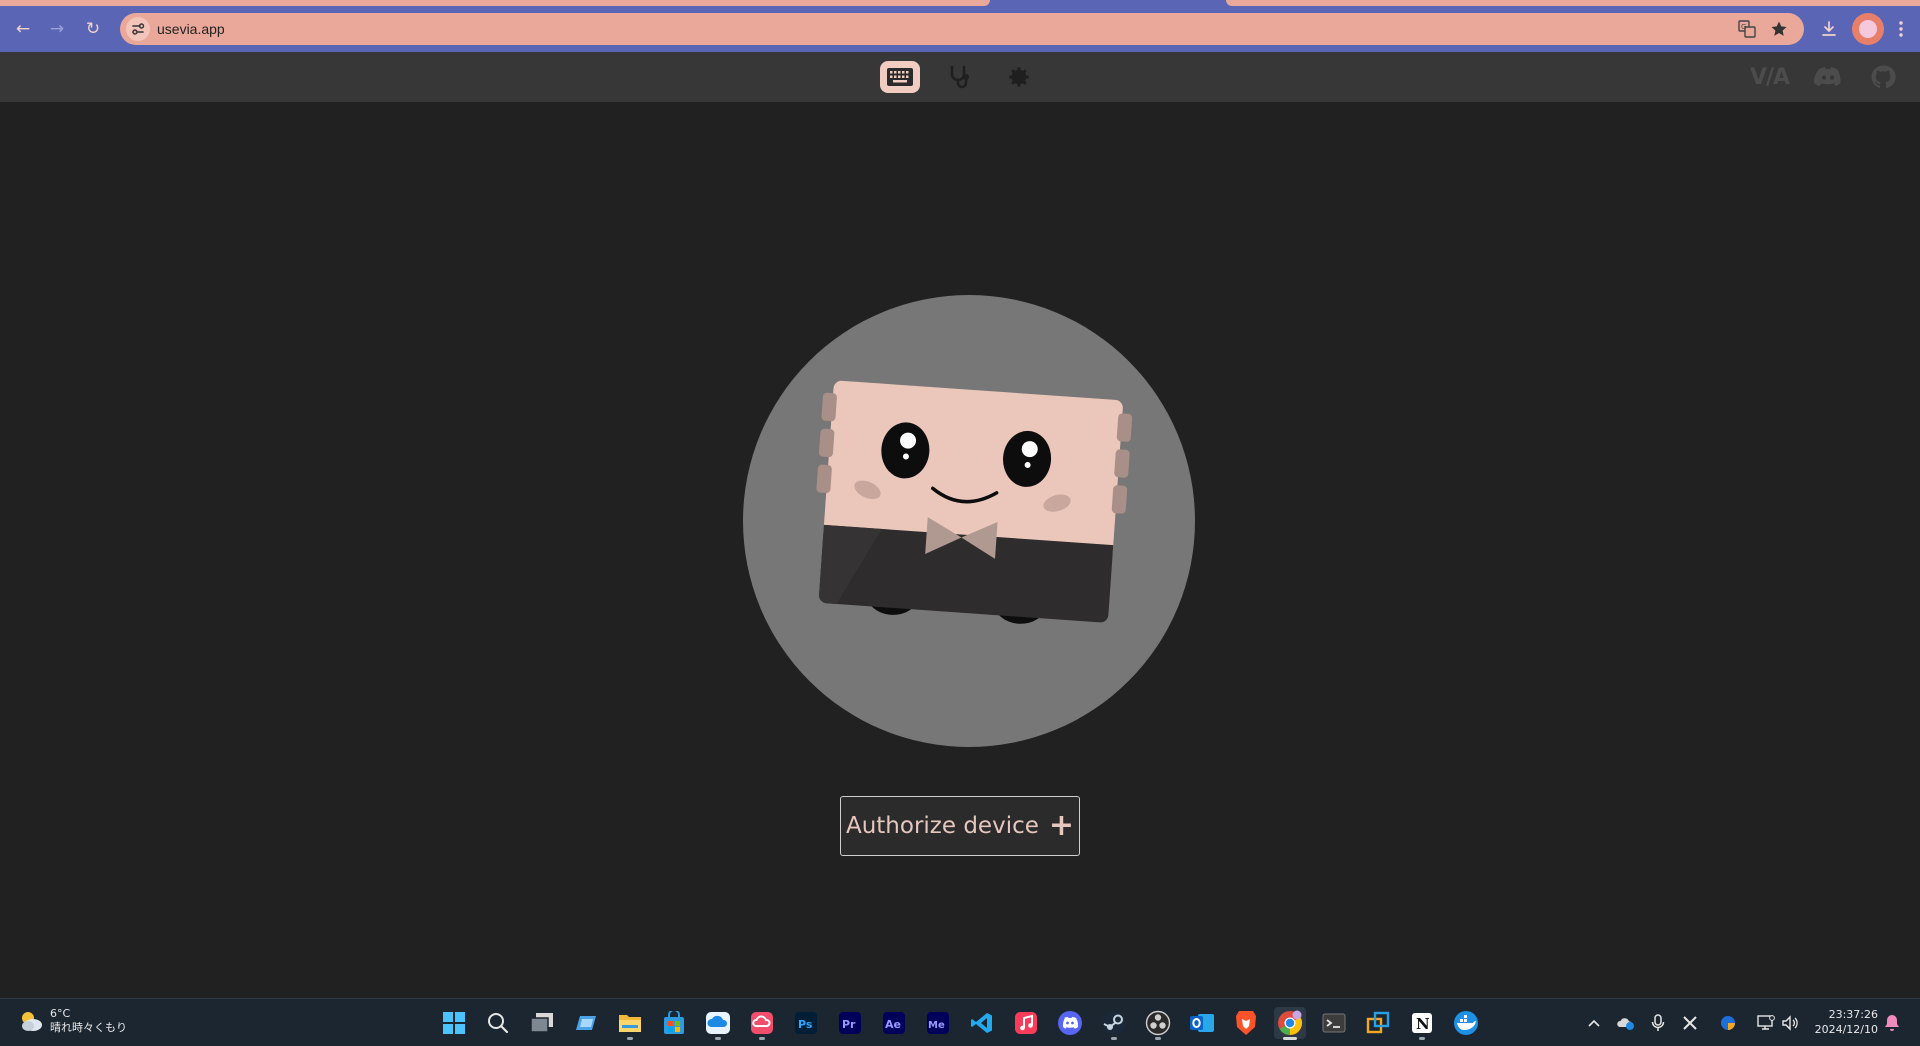 The height and width of the screenshot is (1046, 1920). I want to click on taskbar-media-encoder: Me, so click(938, 1023).